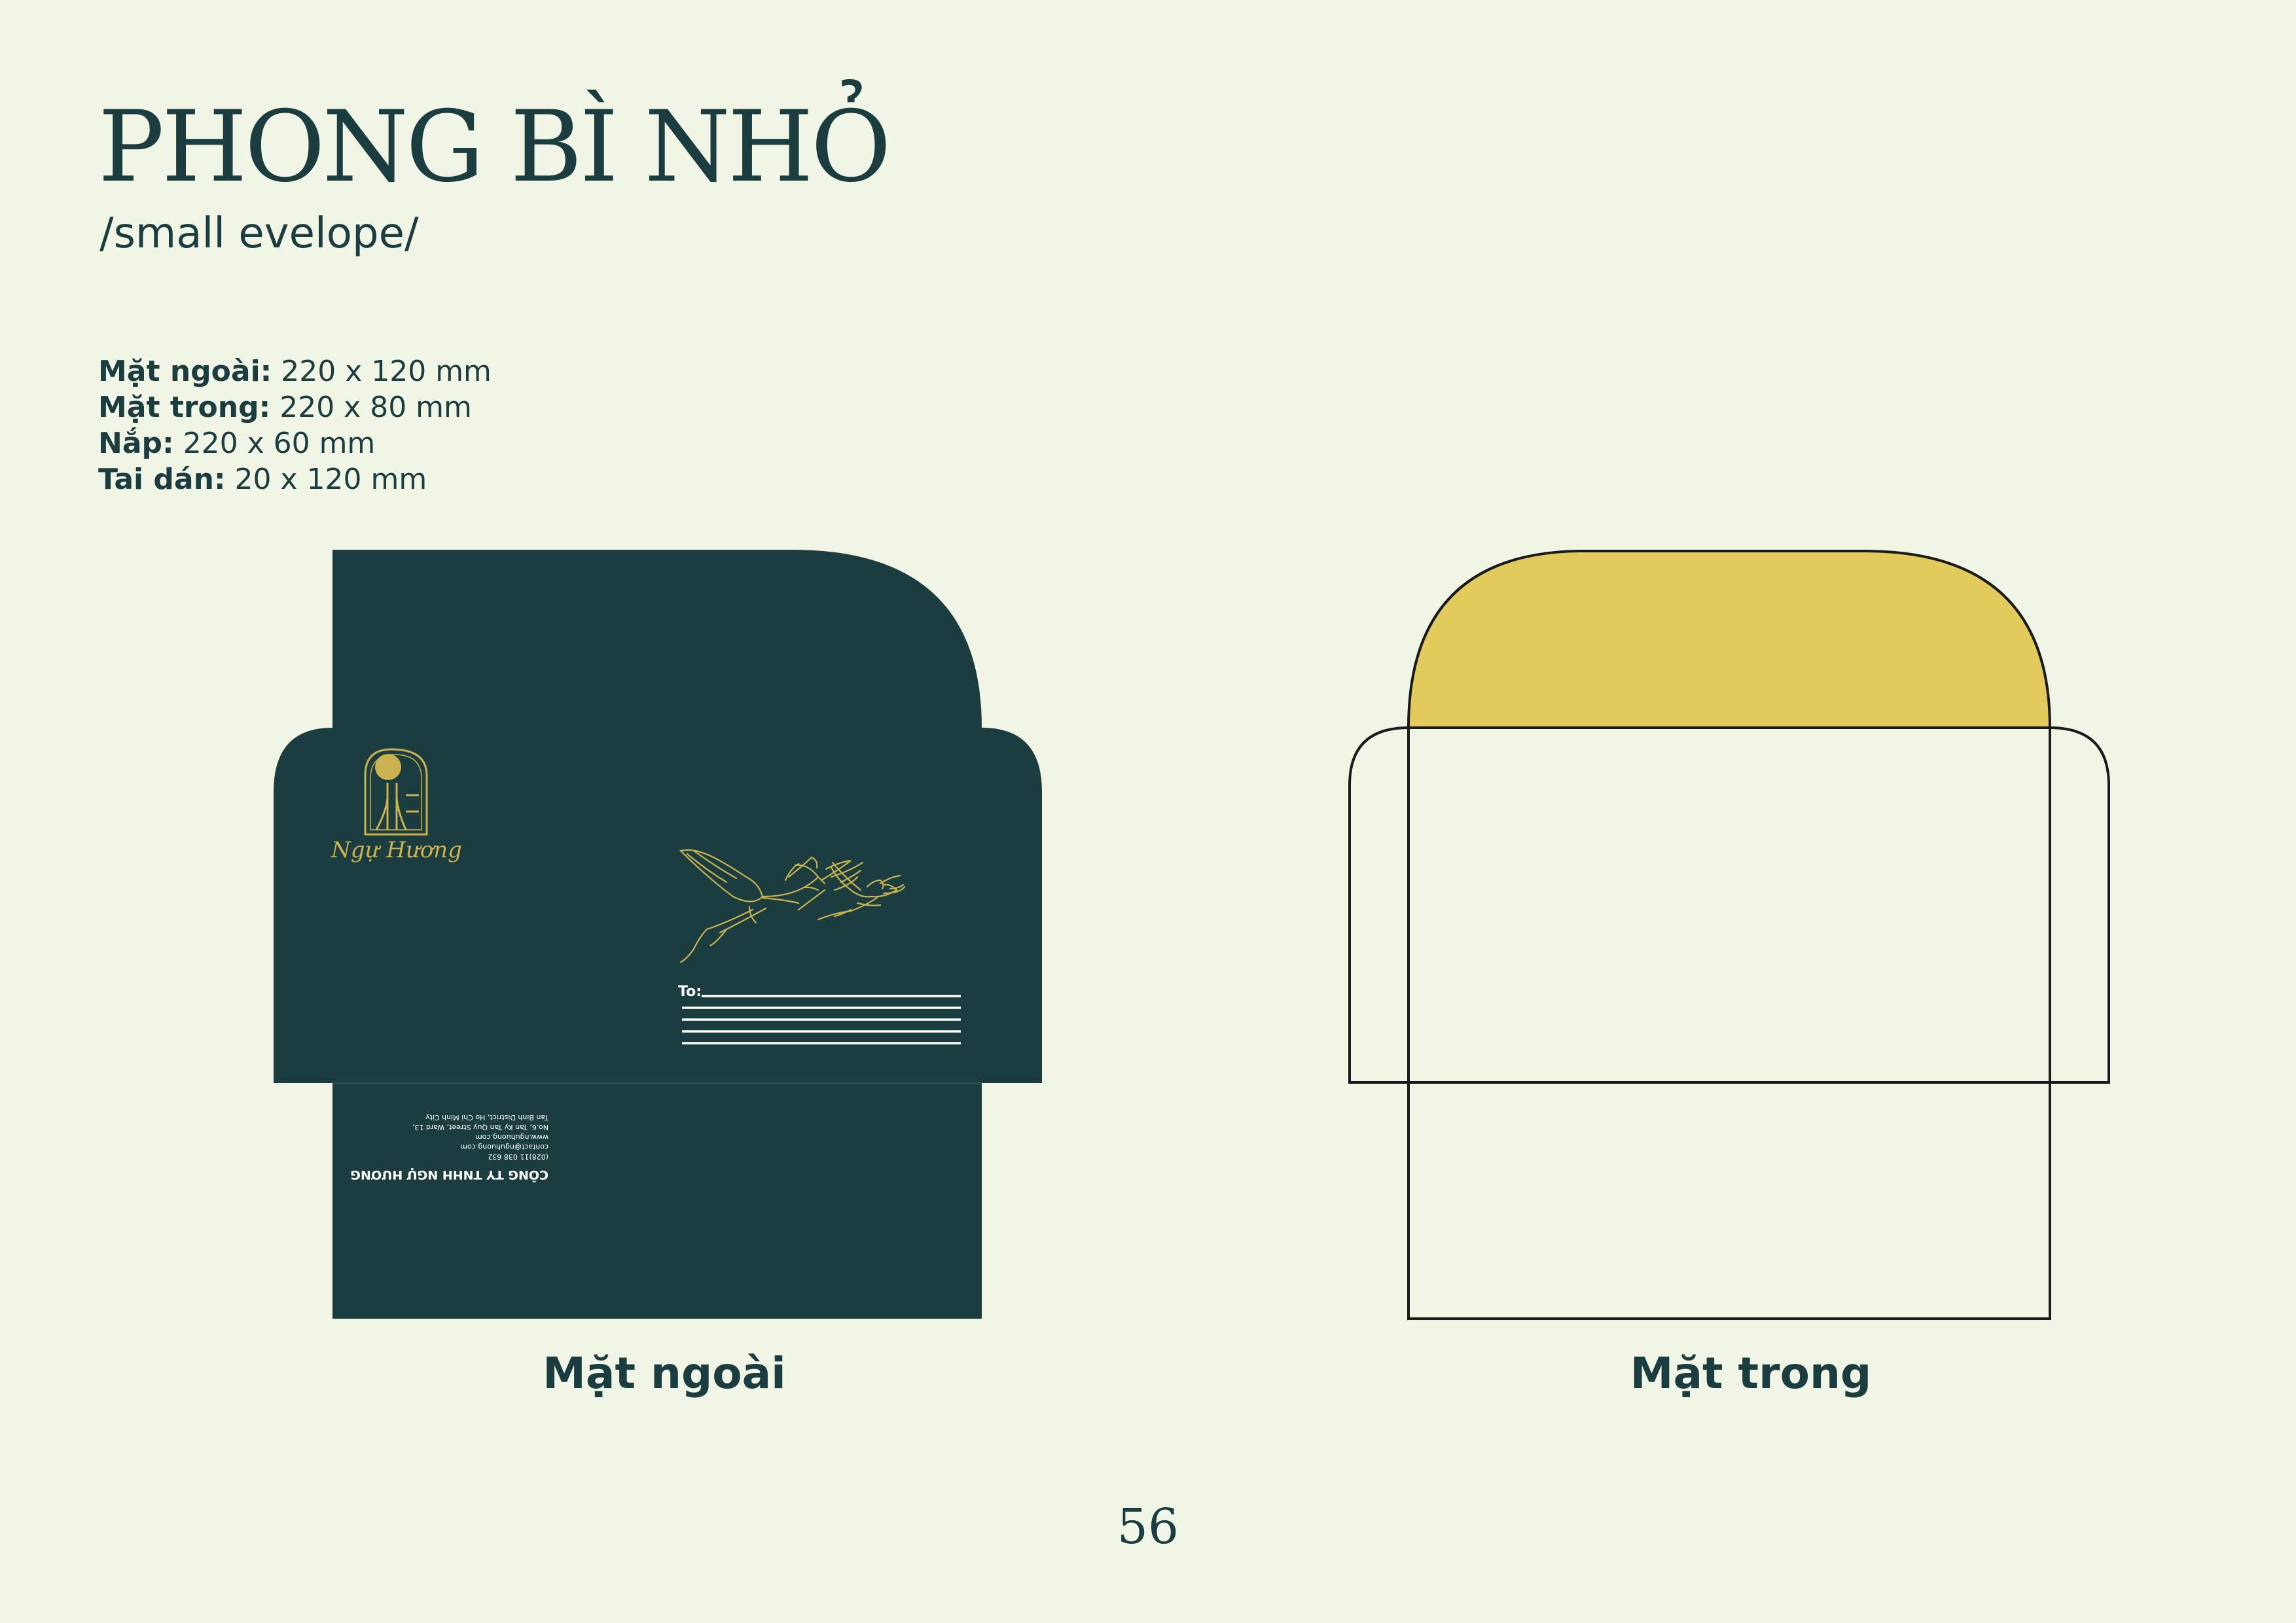 This screenshot has width=2296, height=1623. Describe the element at coordinates (1729, 905) in the screenshot. I see `inner-body-top` at that location.